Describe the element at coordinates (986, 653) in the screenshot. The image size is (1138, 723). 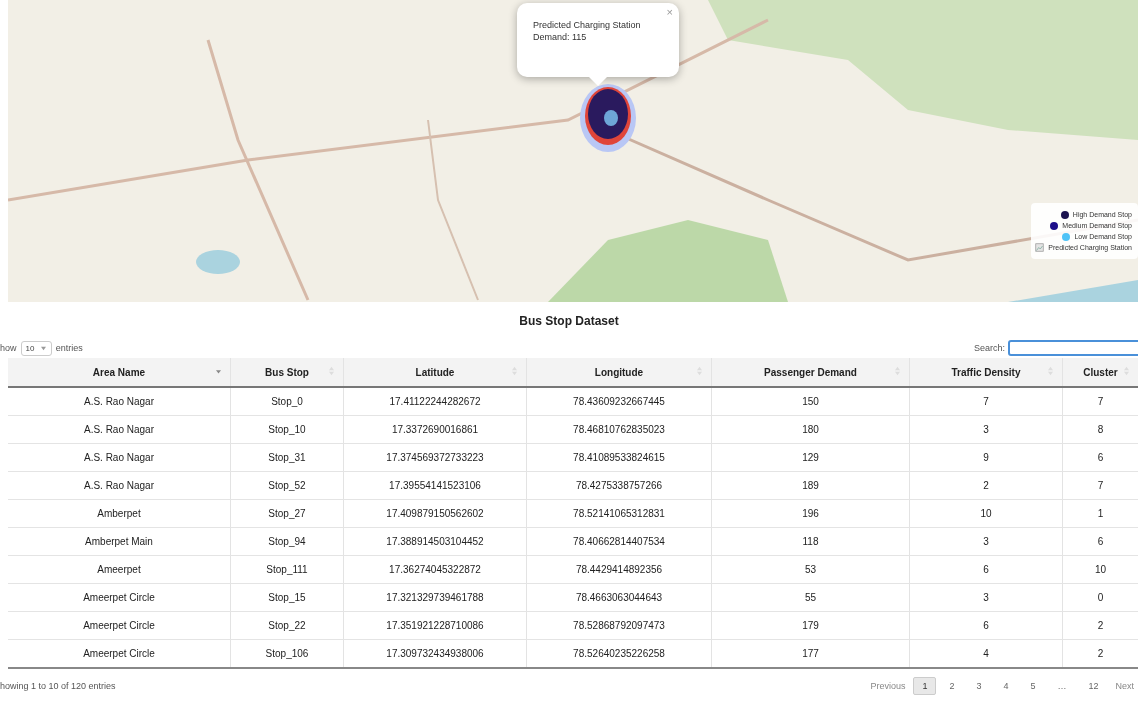
I see `table-cell: 4` at that location.